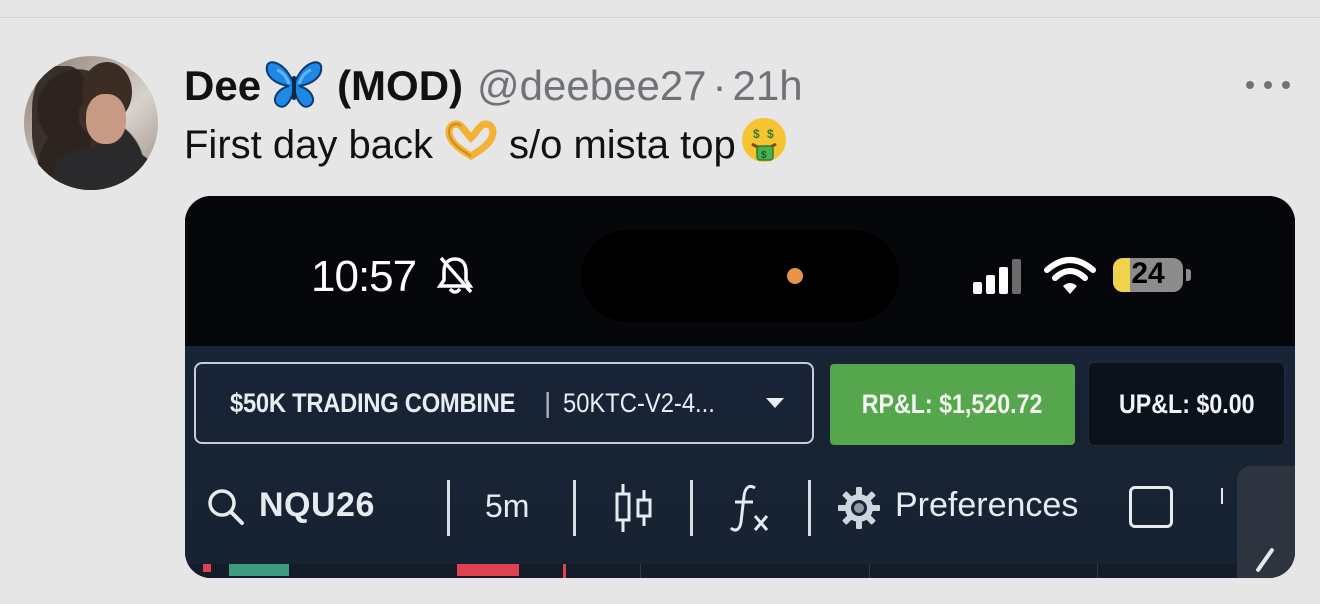  Describe the element at coordinates (775, 403) in the screenshot. I see `chevron-down-icon` at that location.